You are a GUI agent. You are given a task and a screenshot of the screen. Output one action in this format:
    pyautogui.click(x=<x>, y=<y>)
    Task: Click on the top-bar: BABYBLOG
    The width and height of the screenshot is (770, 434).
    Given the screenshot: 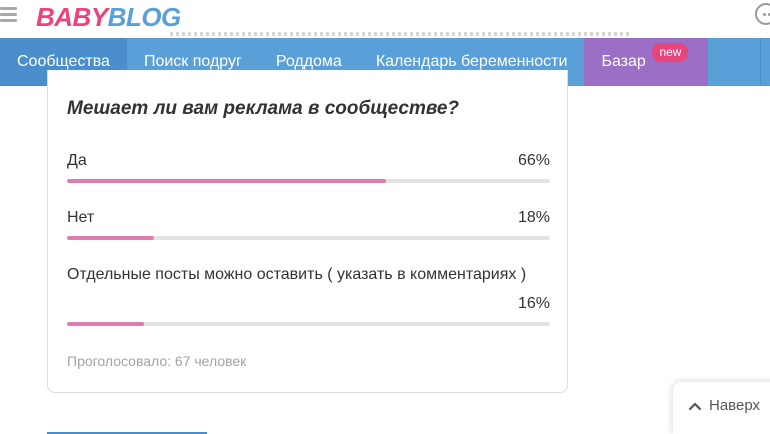 What is the action you would take?
    pyautogui.click(x=385, y=19)
    